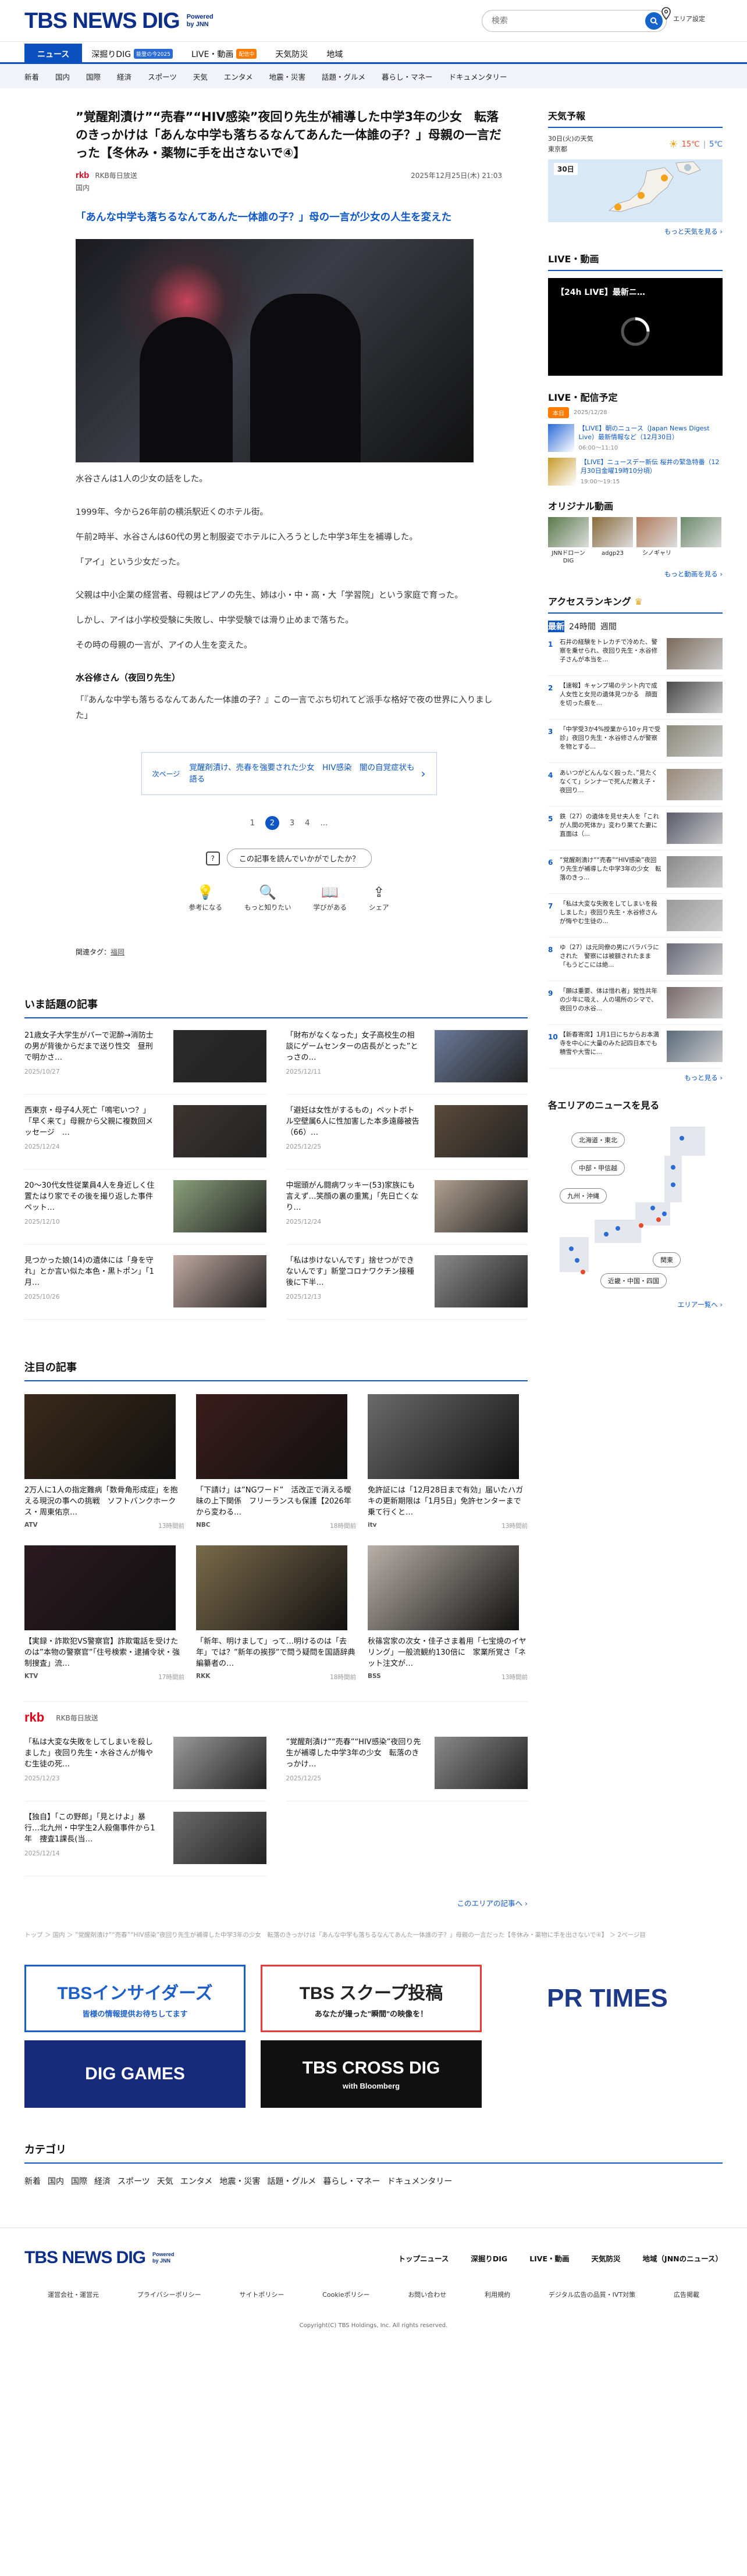 The width and height of the screenshot is (747, 2576). What do you see at coordinates (656, 541) in the screenshot?
I see `original-video: シノギャリ` at bounding box center [656, 541].